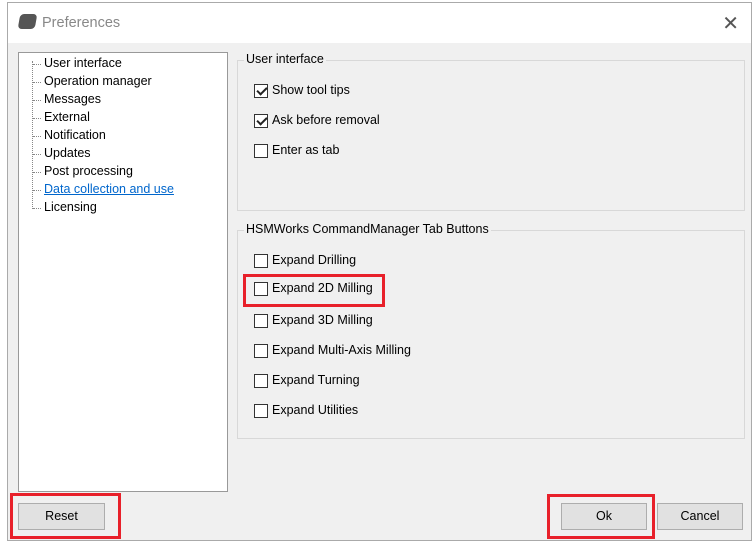  What do you see at coordinates (316, 380) in the screenshot?
I see `checkbox-label: Expand Turning` at bounding box center [316, 380].